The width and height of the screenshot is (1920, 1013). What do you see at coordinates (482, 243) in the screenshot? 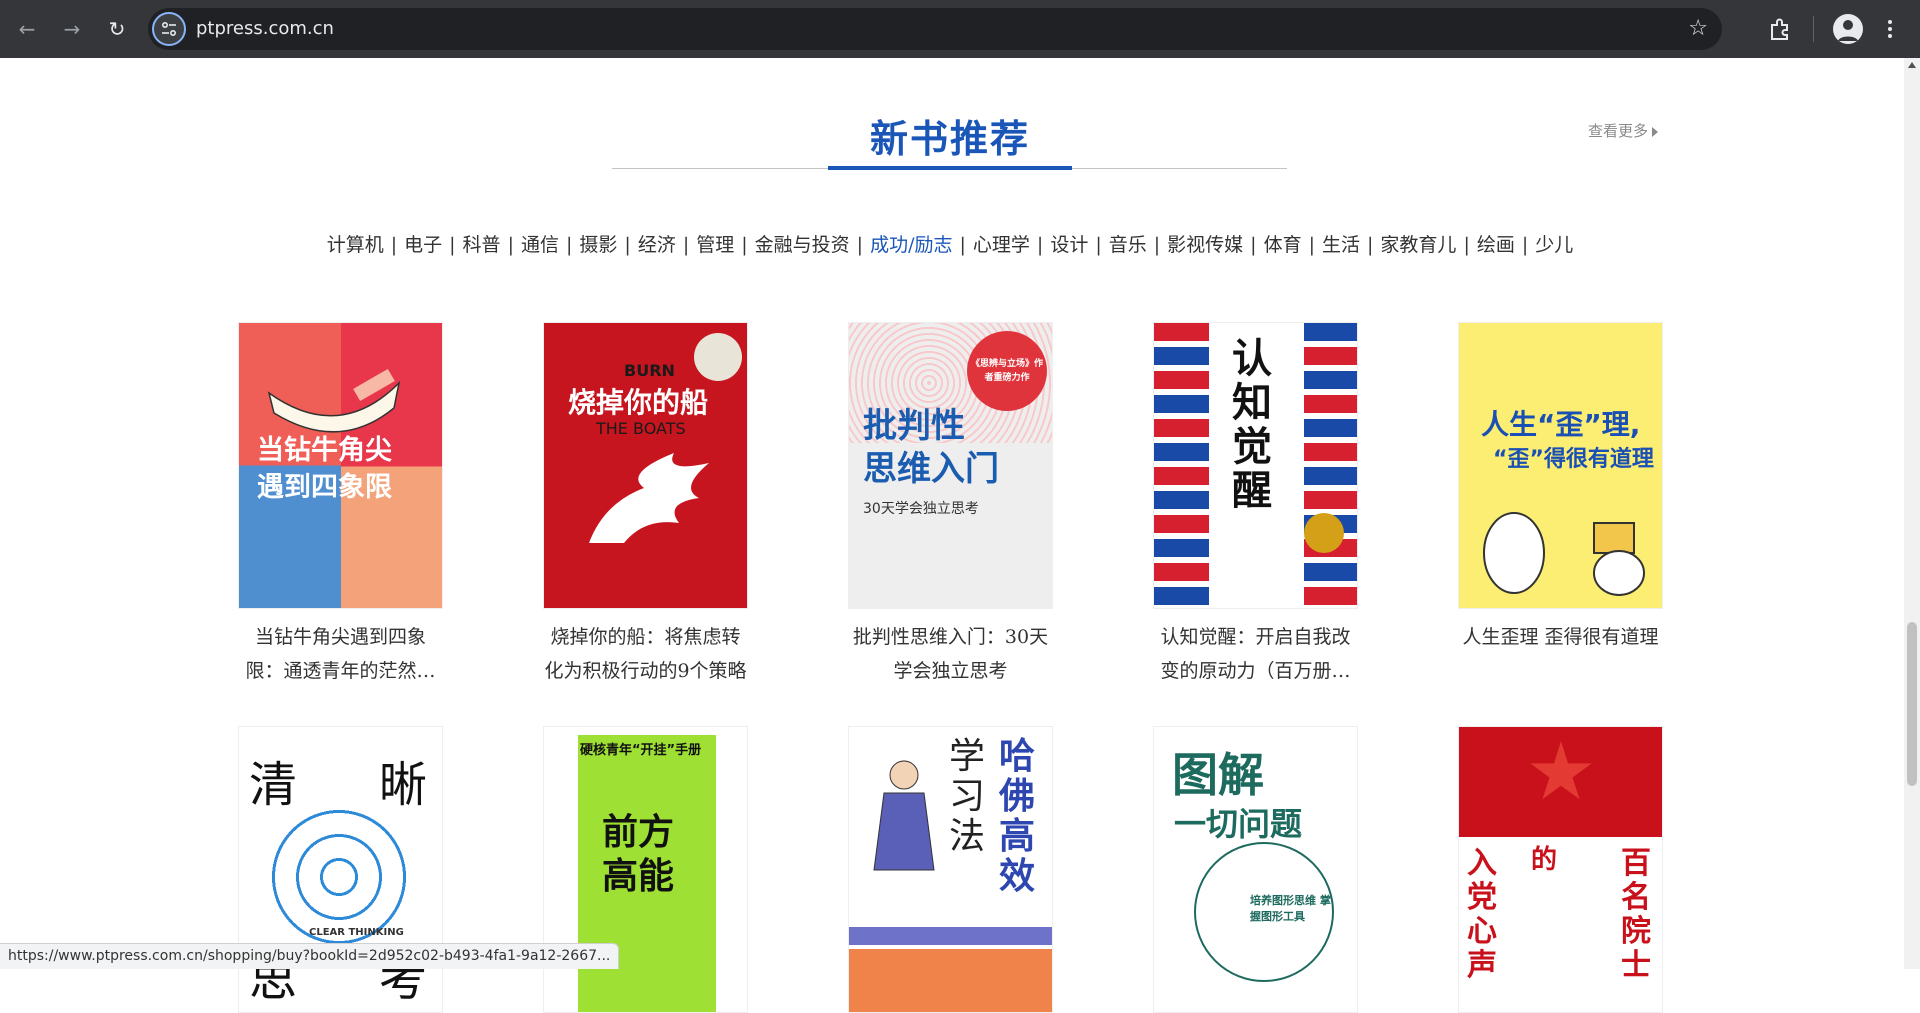
I see `category-popular-science: 科普` at bounding box center [482, 243].